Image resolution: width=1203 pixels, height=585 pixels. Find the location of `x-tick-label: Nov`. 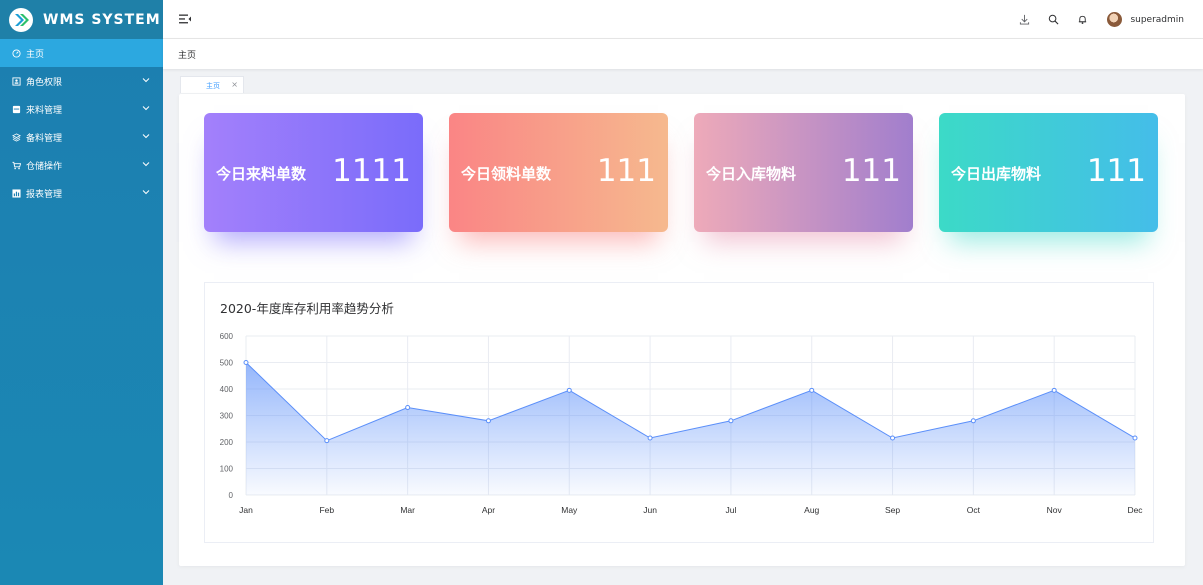

x-tick-label: Nov is located at coordinates (1055, 510).